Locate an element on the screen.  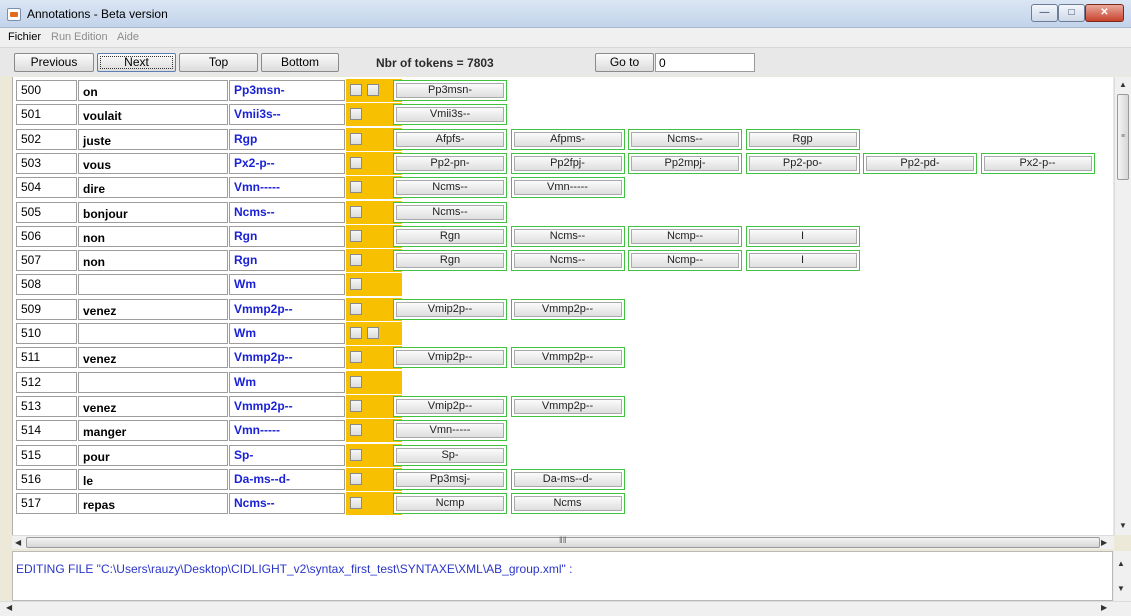
vertical-scroll-thumb: ≡ is located at coordinates (1123, 137).